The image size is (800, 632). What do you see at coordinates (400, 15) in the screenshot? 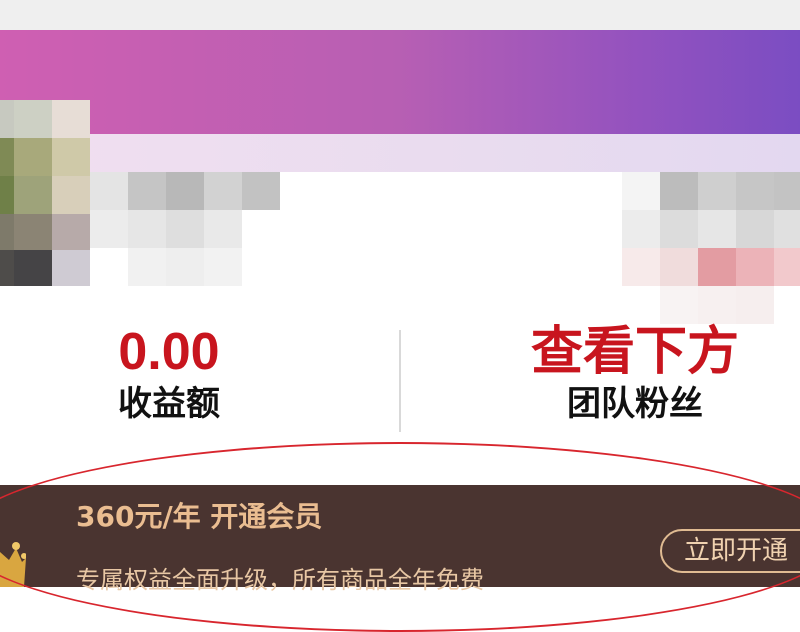
I see `top-strip` at bounding box center [400, 15].